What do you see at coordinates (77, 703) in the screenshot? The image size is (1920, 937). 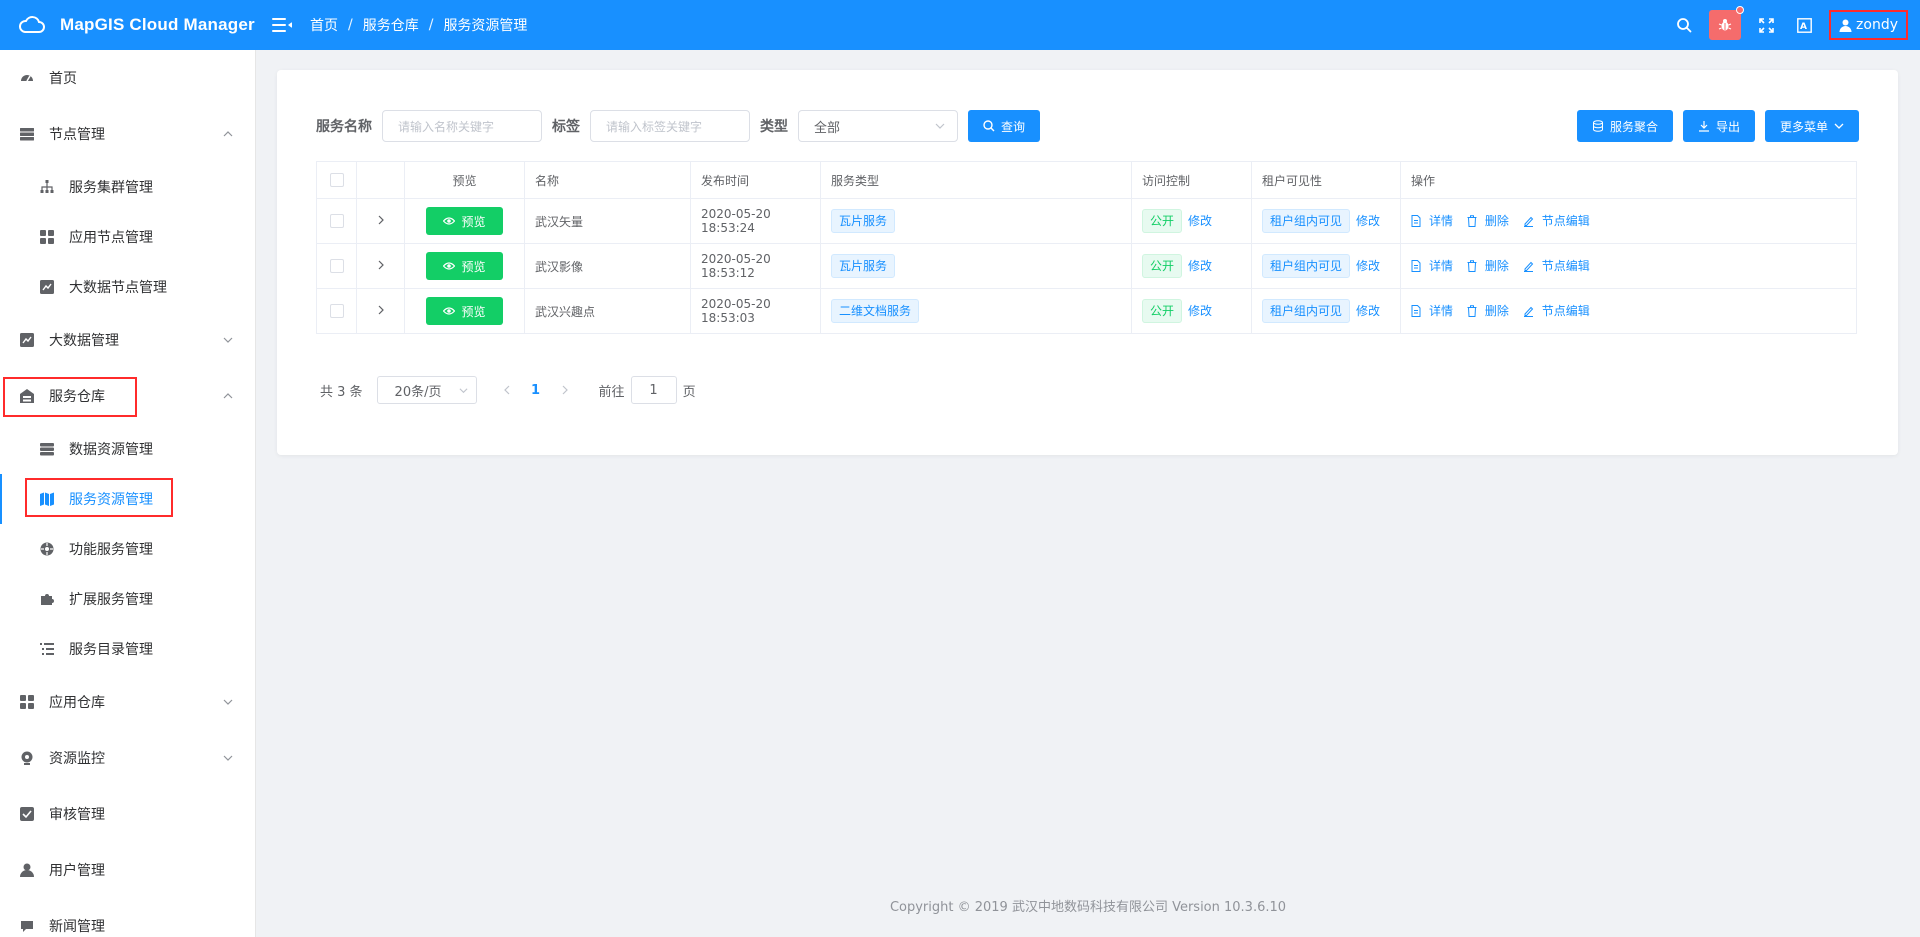 I see `sidebar-item-label: 应用仓库` at bounding box center [77, 703].